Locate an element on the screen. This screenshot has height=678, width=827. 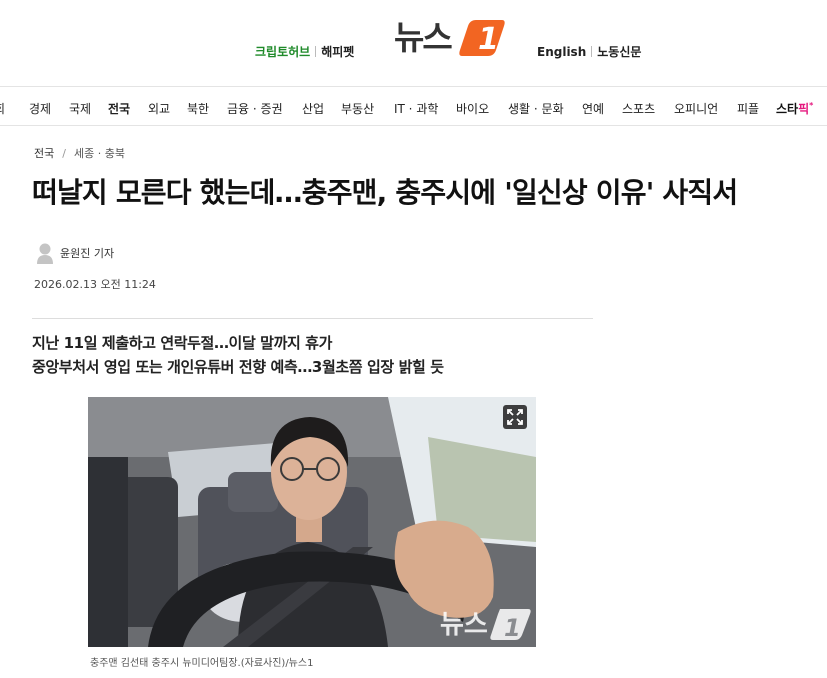
nav-item-industry: 산업 is located at coordinates (313, 108).